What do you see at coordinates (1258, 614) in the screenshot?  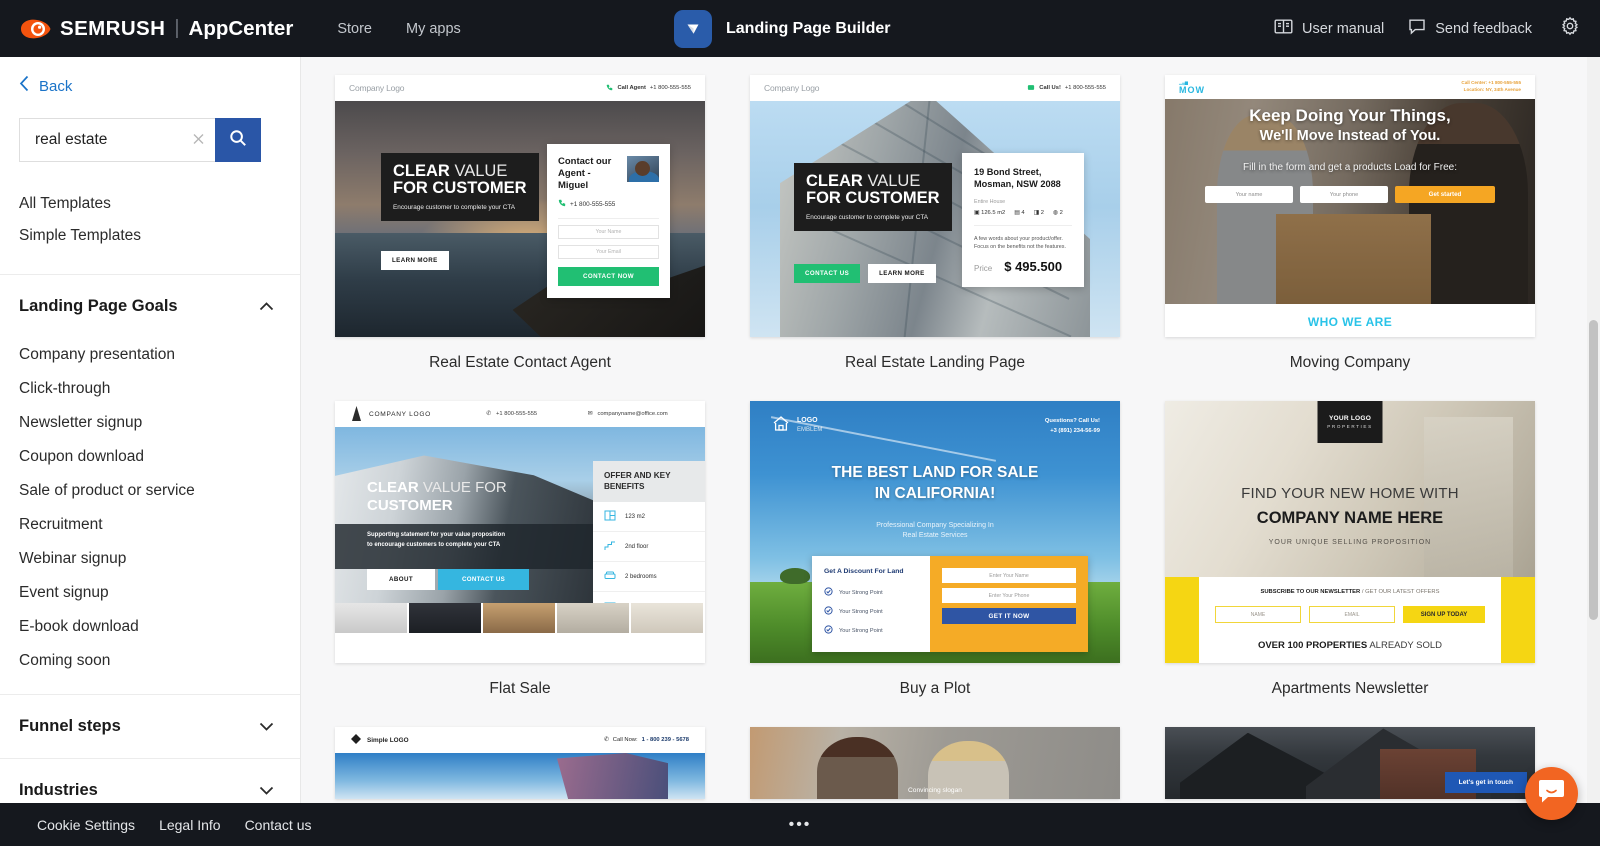 I see `mini-form-field-name: NAME` at bounding box center [1258, 614].